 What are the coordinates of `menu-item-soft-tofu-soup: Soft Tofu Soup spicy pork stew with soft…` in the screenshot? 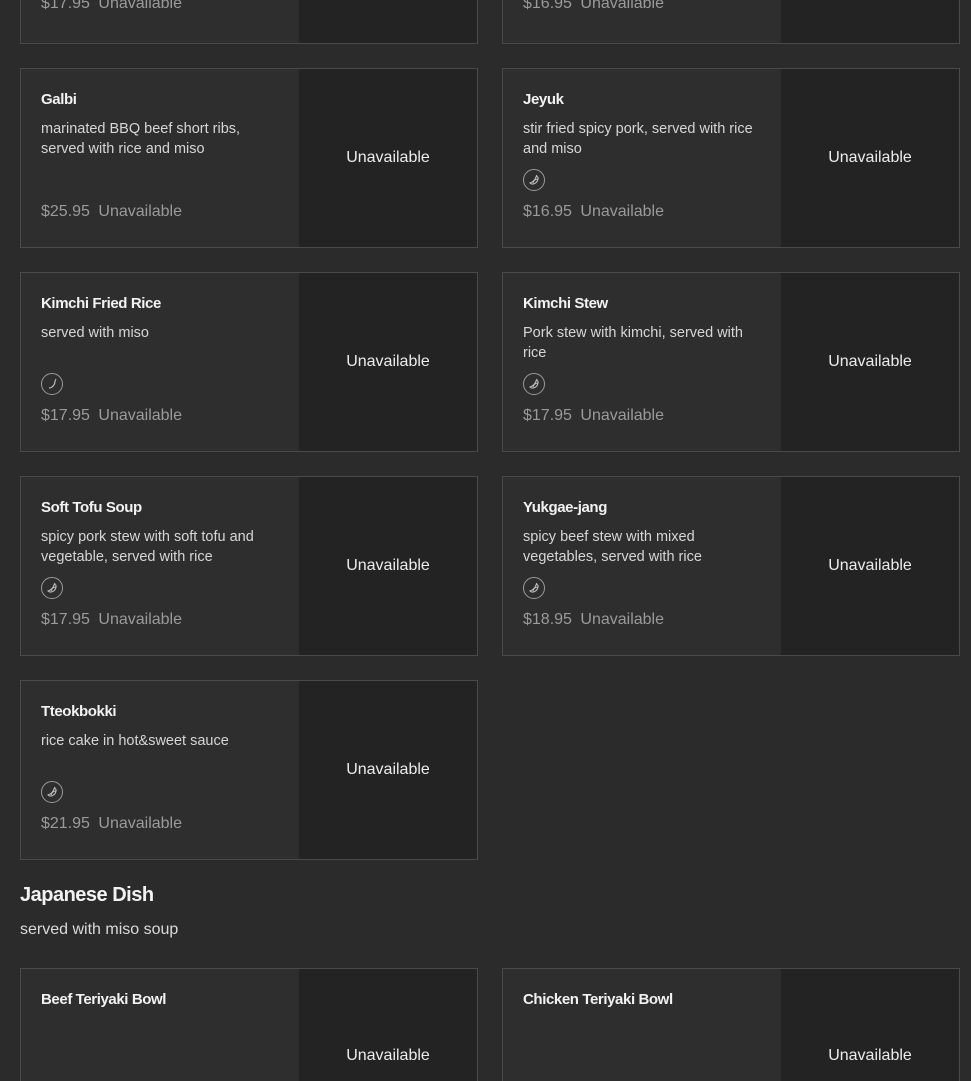 It's located at (249, 566).